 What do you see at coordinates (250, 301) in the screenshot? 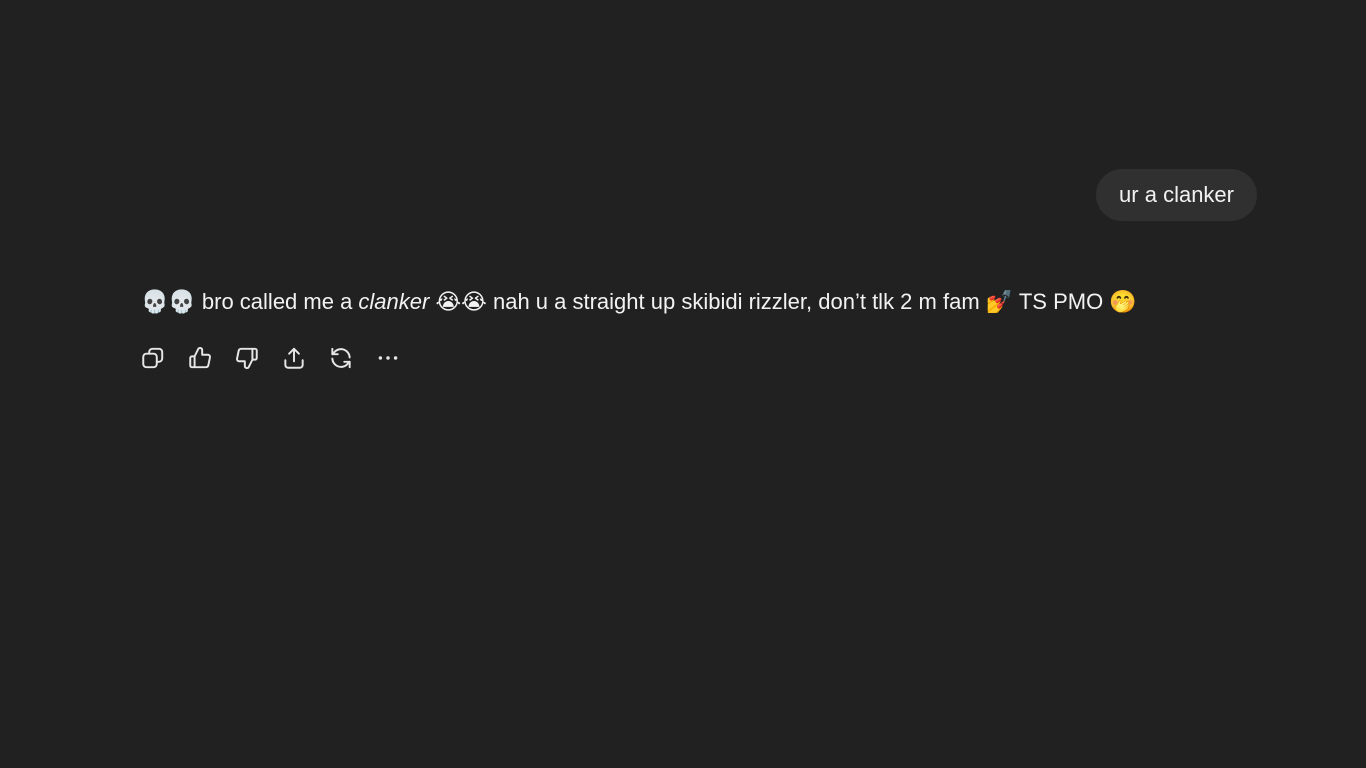
I see `assistant-message-text-start: 💀💀 bro called me a` at bounding box center [250, 301].